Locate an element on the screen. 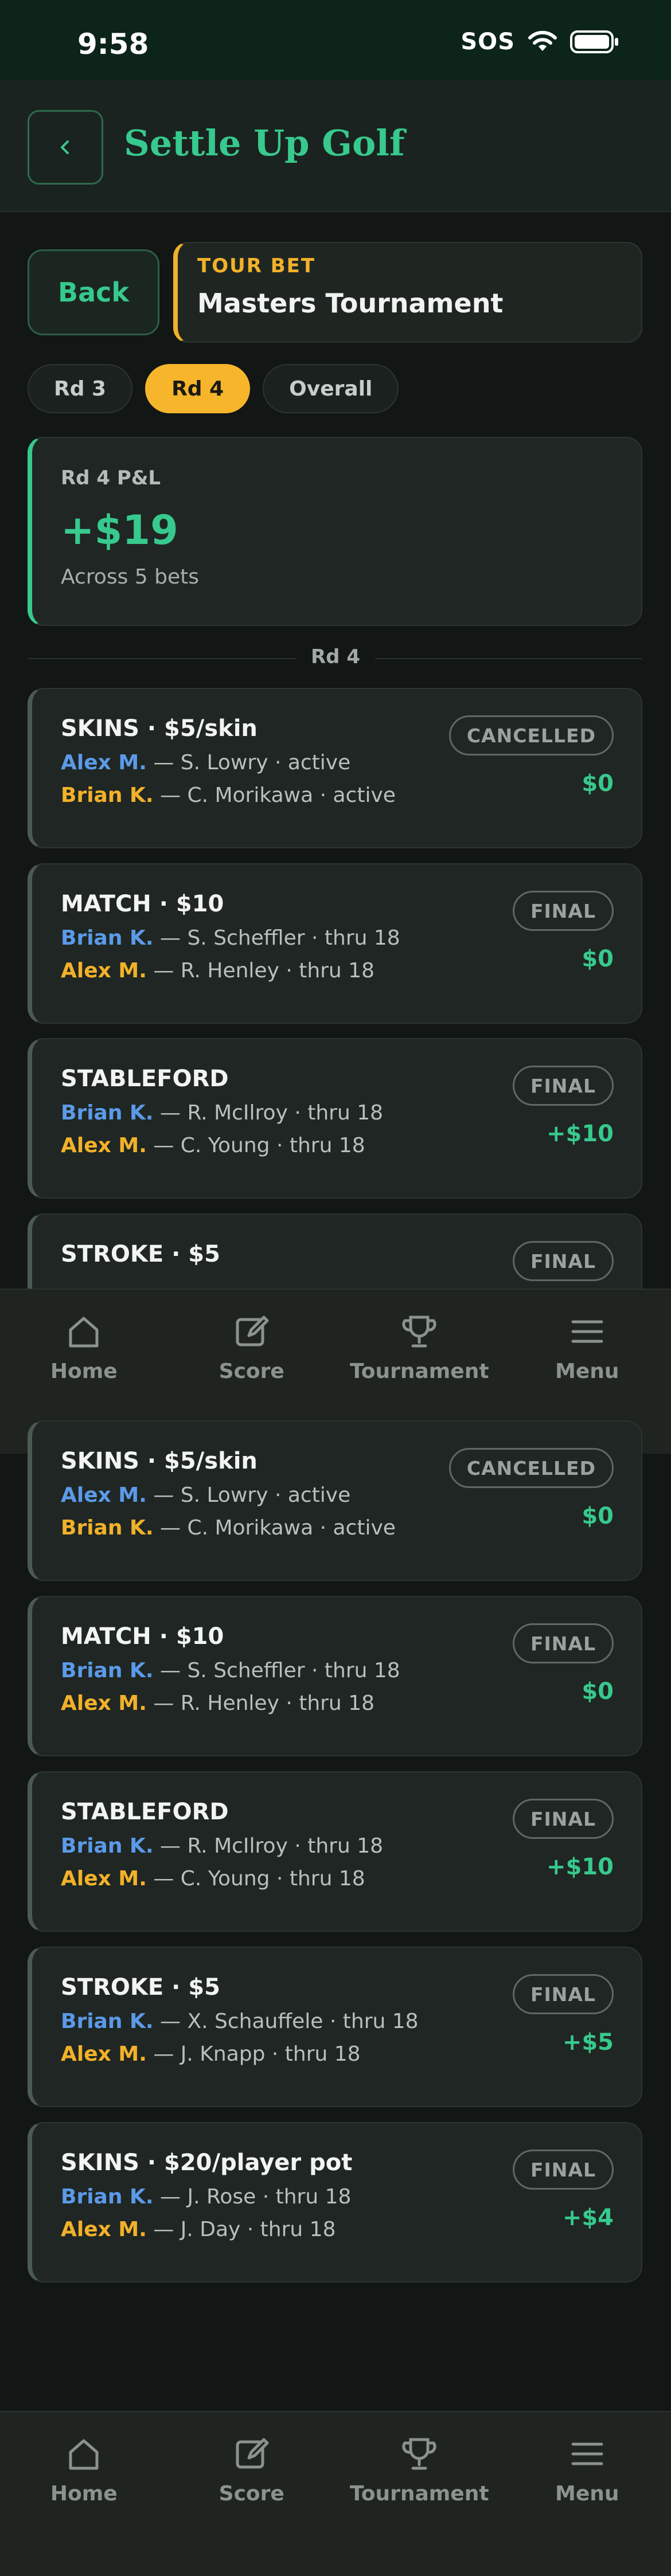 The image size is (671, 2576). round-tabs: Rd 3 Rd 4 Overall is located at coordinates (213, 388).